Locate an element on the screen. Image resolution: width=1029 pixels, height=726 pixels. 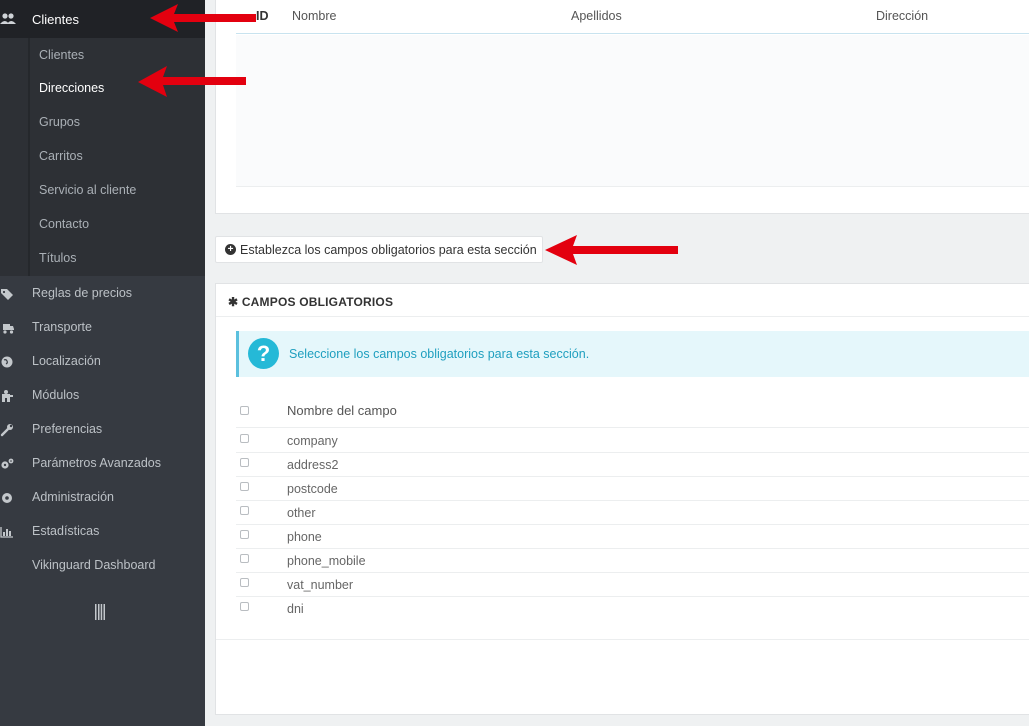
submenu-item-direcciones: Direcciones is located at coordinates (71, 88).